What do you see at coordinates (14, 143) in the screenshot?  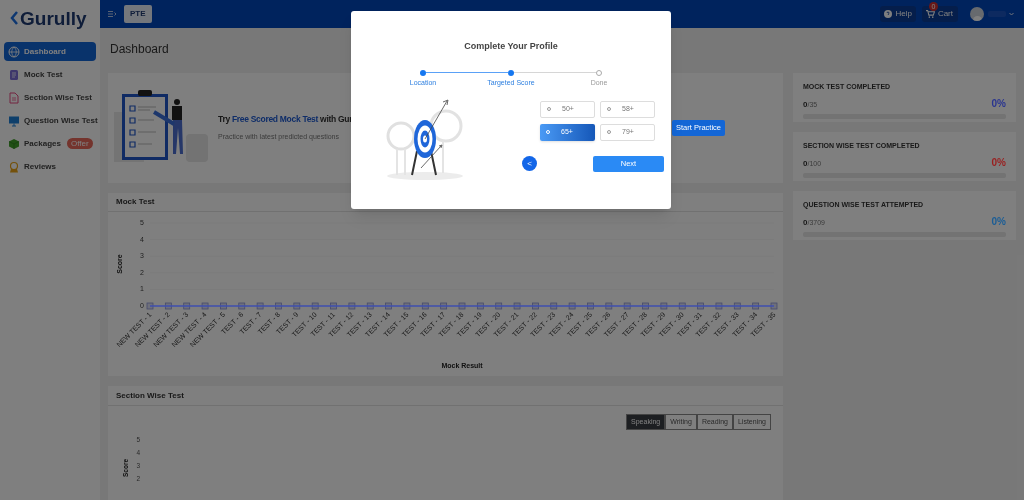 I see `box-icon` at bounding box center [14, 143].